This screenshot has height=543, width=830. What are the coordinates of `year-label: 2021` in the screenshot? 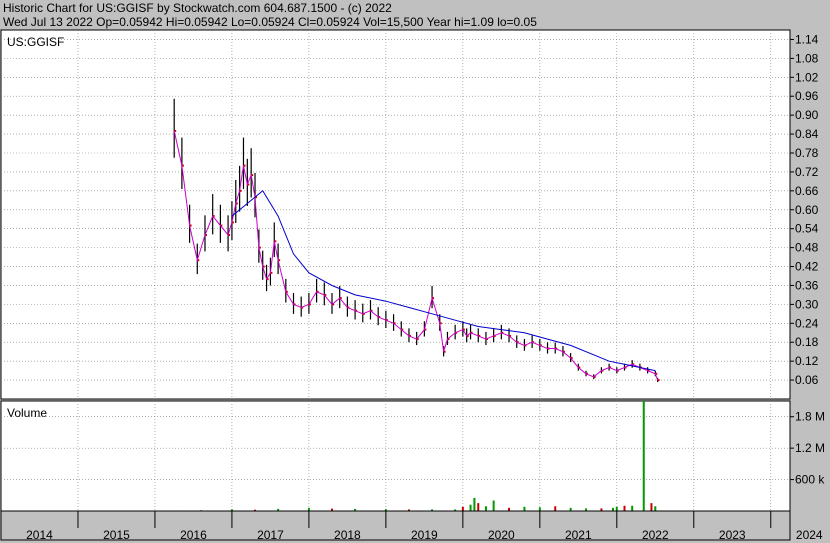 It's located at (578, 535).